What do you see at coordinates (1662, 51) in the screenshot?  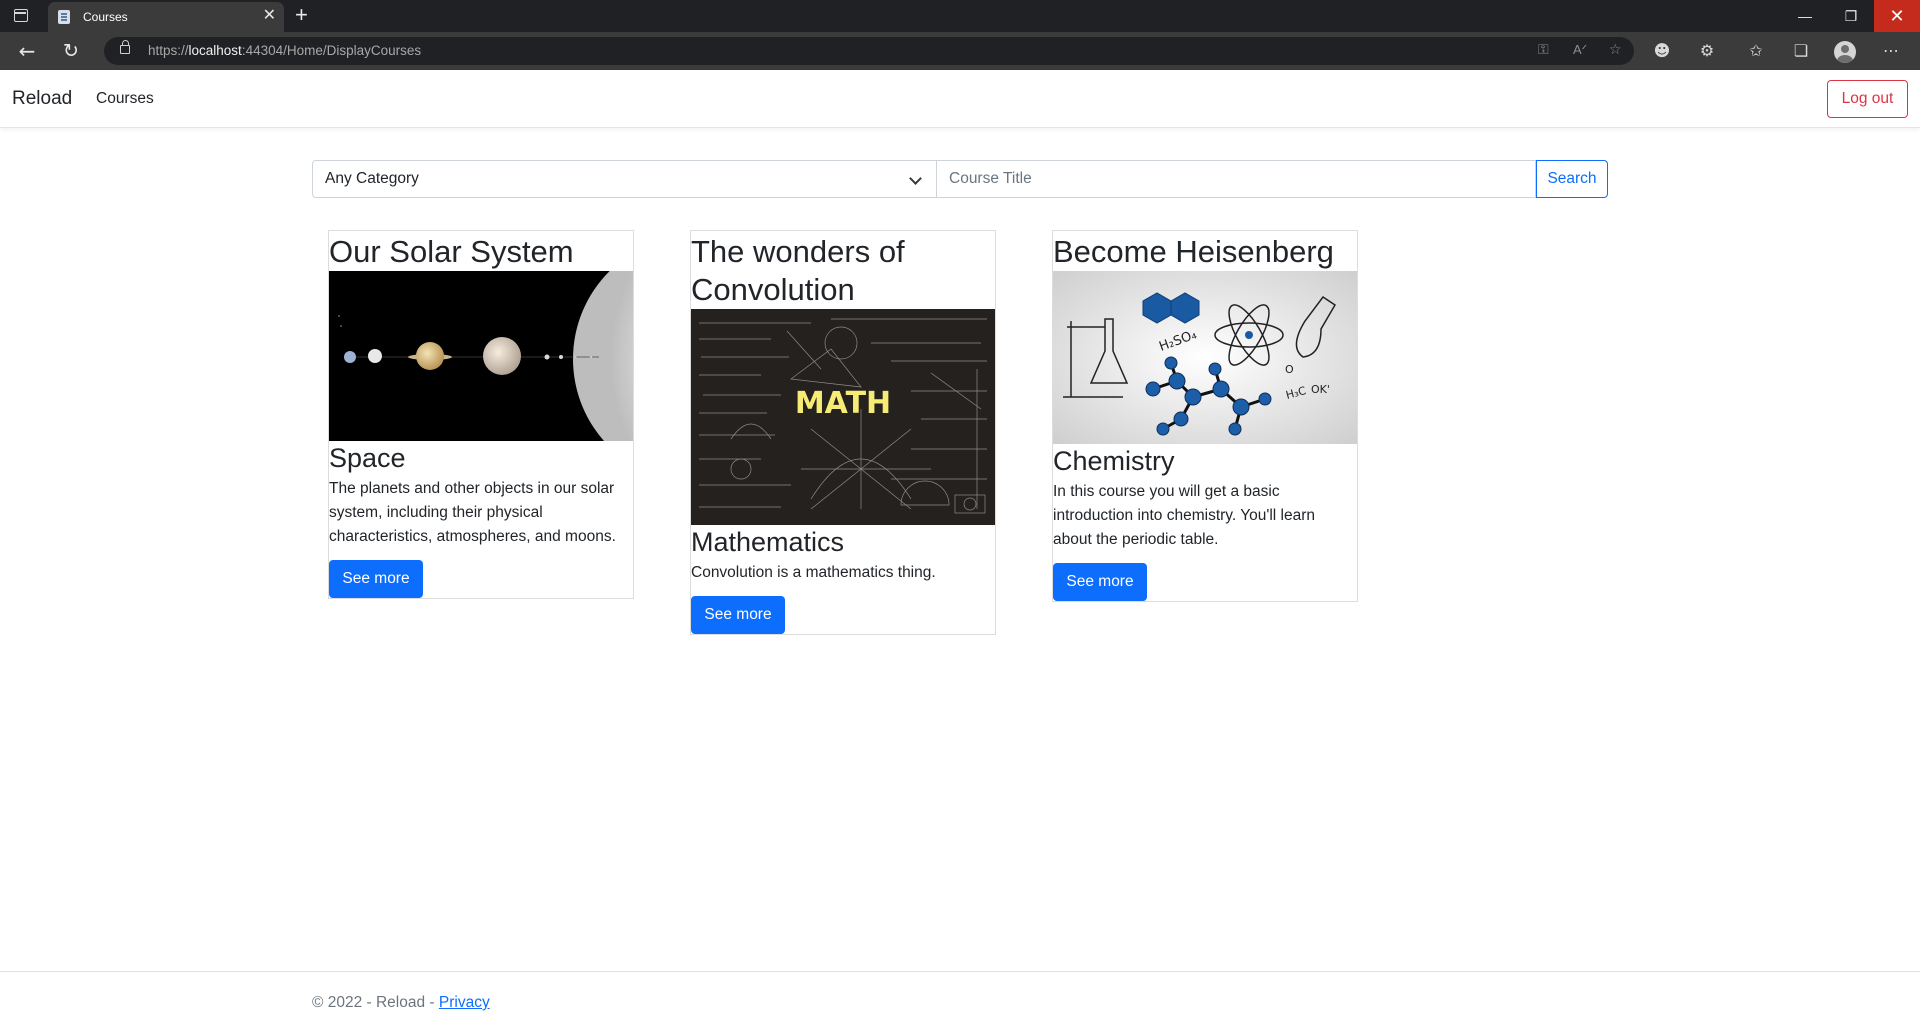 I see `extension-face-icon: ☻` at bounding box center [1662, 51].